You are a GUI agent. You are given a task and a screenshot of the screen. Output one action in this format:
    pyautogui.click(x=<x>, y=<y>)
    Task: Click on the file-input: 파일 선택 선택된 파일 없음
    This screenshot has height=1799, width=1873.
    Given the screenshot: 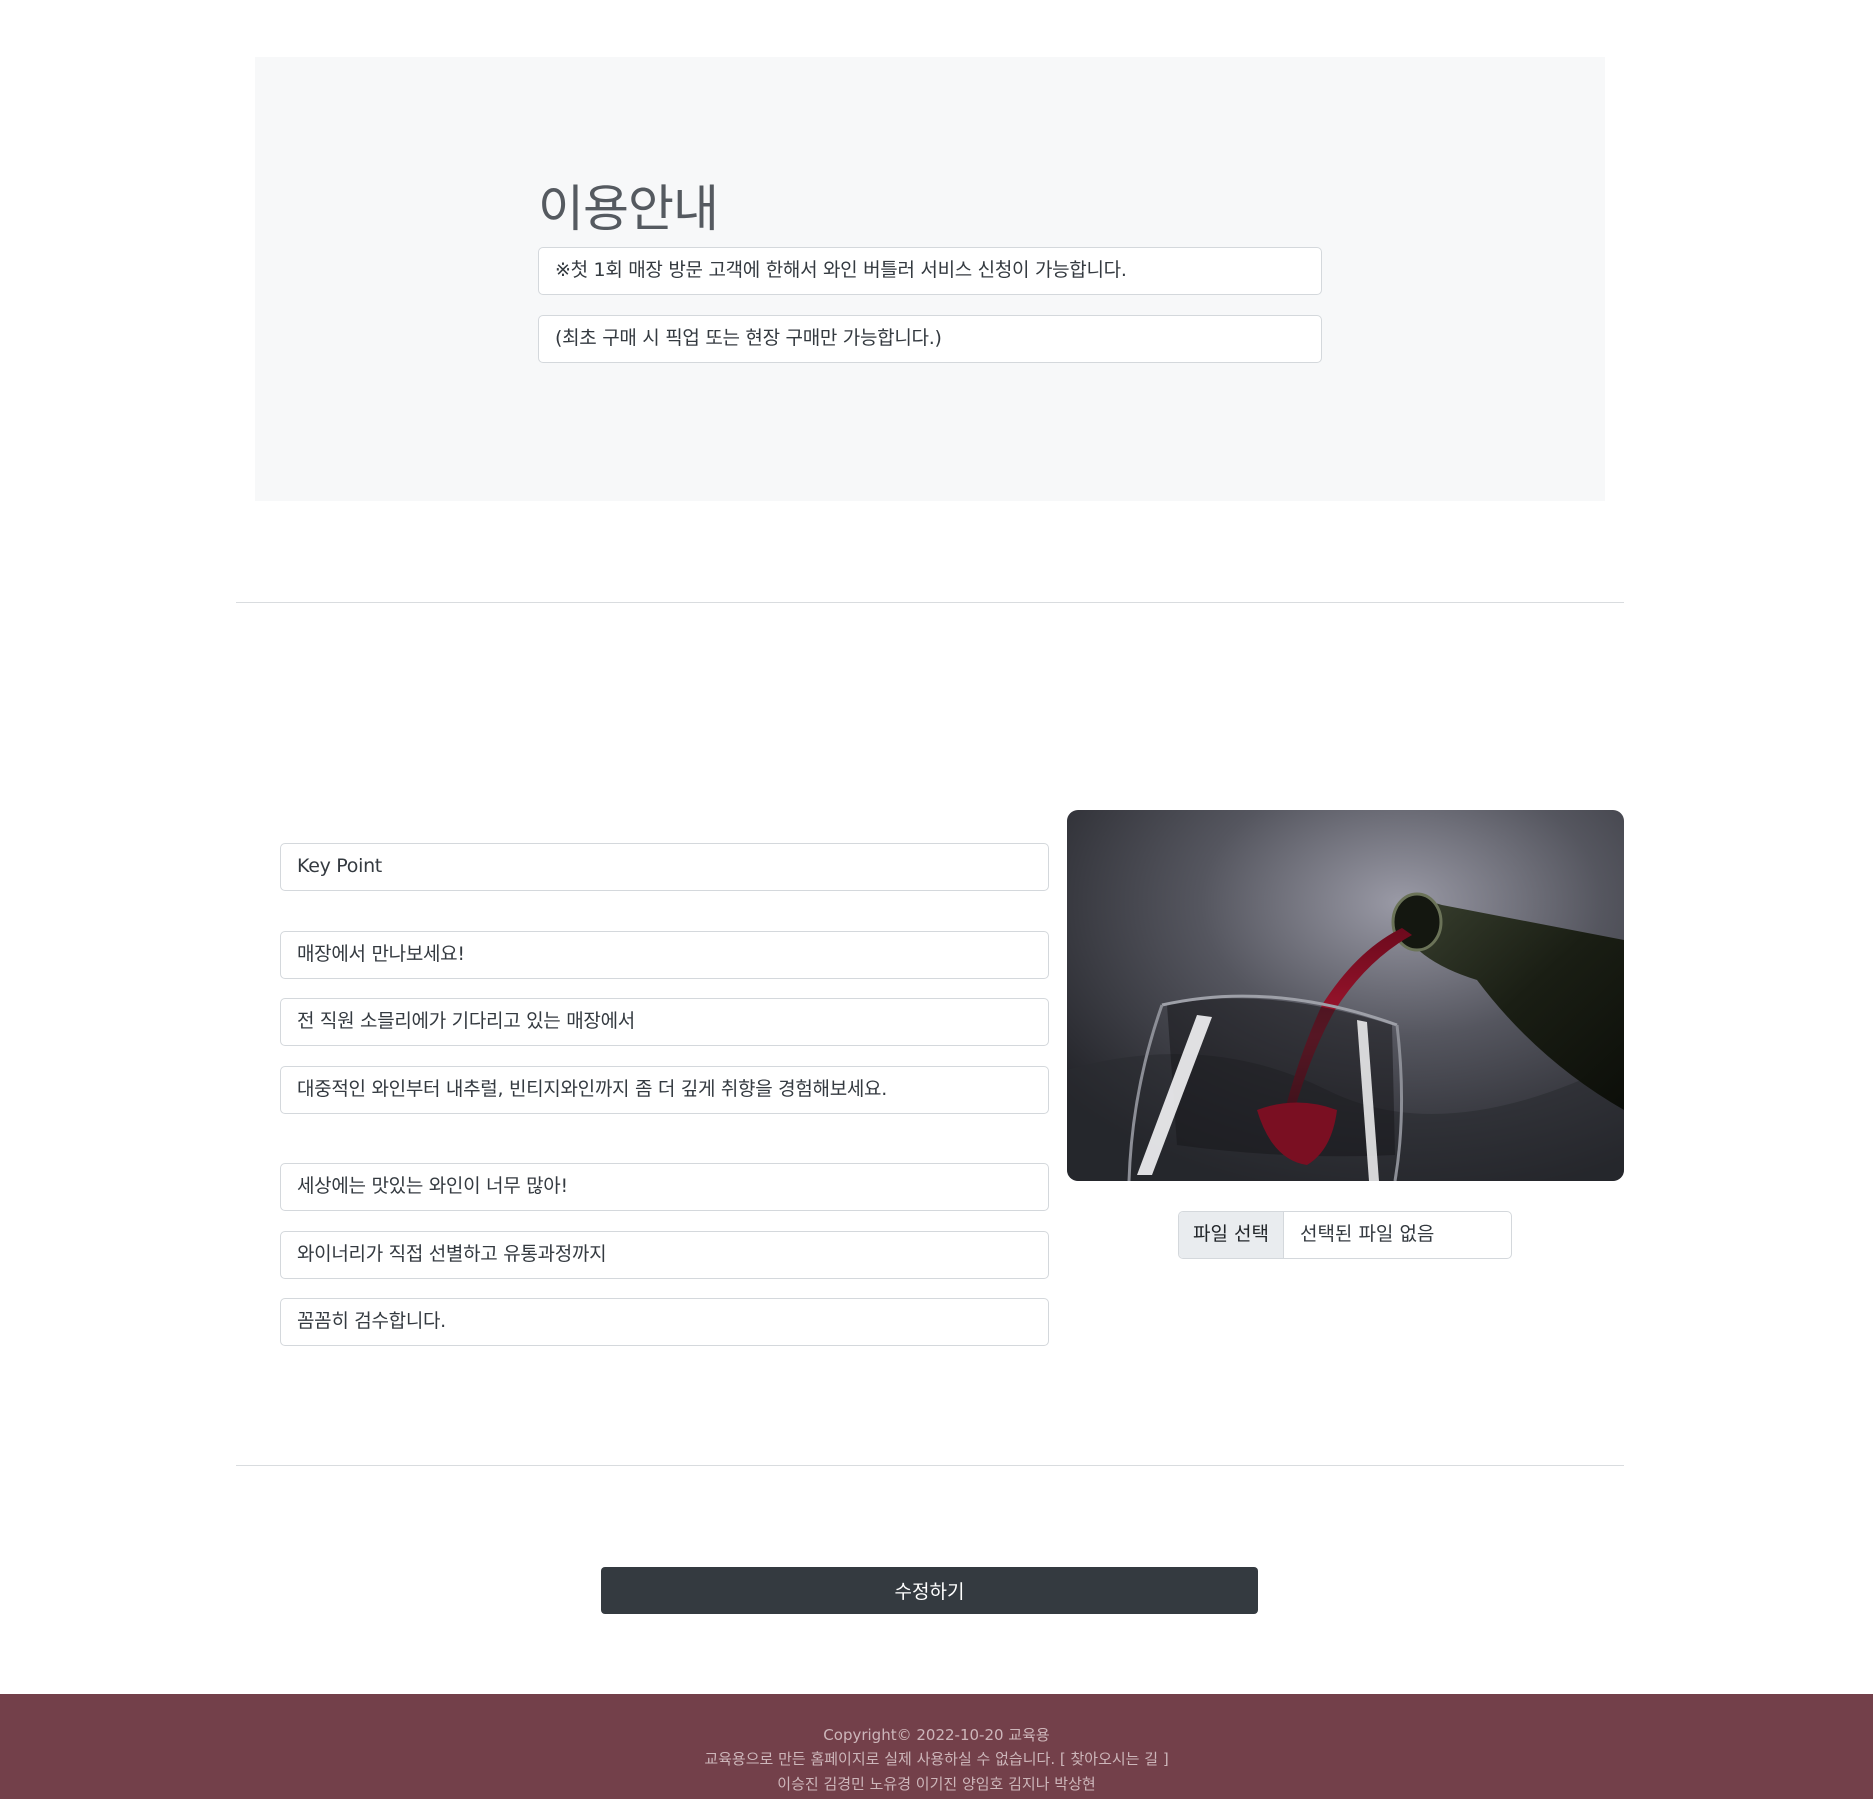 What is the action you would take?
    pyautogui.click(x=1345, y=1235)
    